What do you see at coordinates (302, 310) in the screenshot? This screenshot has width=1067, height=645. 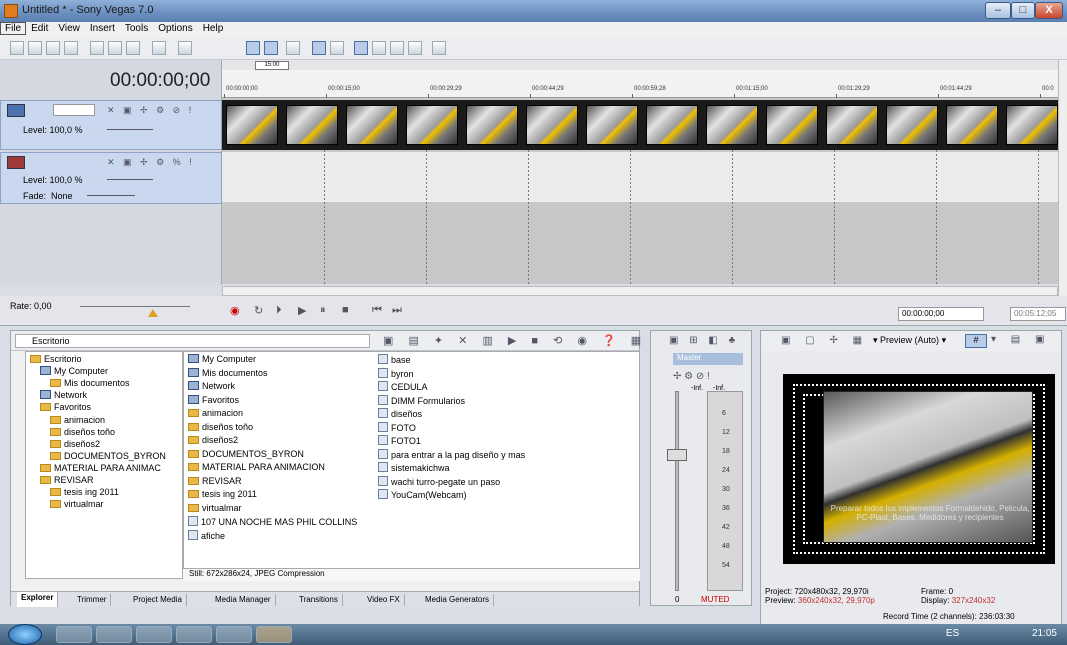 I see `play-icon: ▶` at bounding box center [302, 310].